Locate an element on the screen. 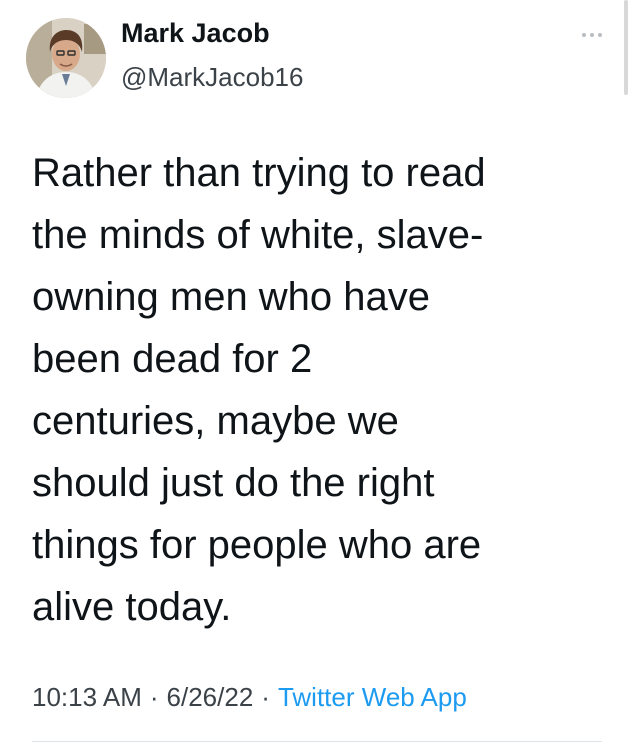 This screenshot has height=750, width=634. tweet-text-line: Rather than trying to read is located at coordinates (259, 173).